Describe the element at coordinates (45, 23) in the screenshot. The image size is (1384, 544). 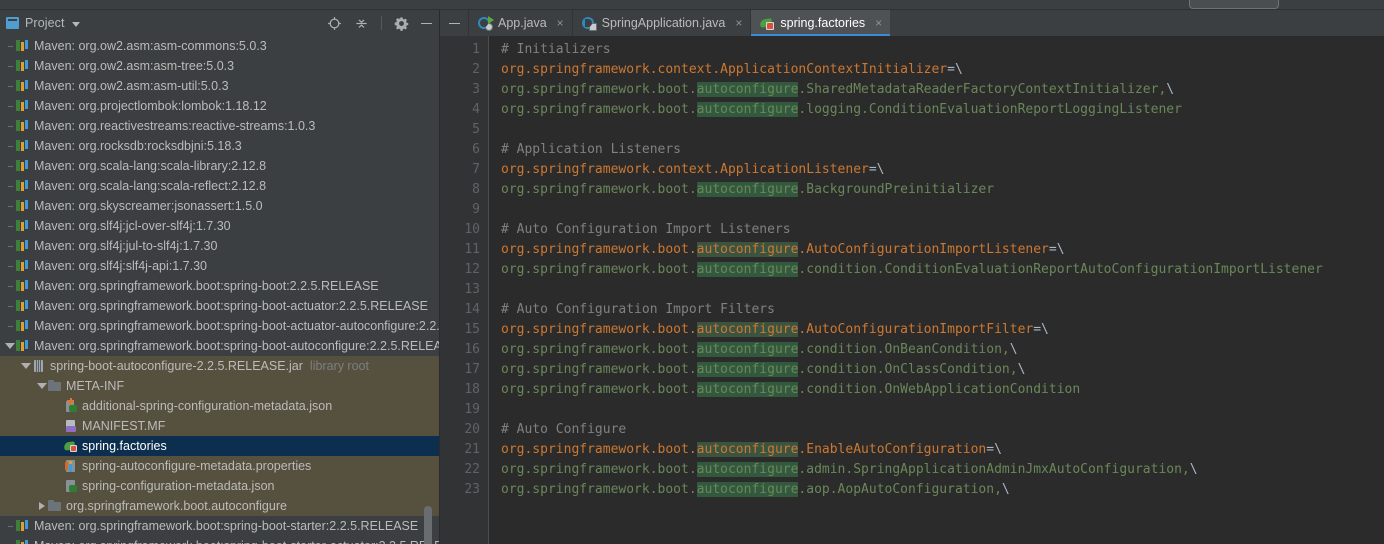
I see `project-panel-title: Project` at that location.